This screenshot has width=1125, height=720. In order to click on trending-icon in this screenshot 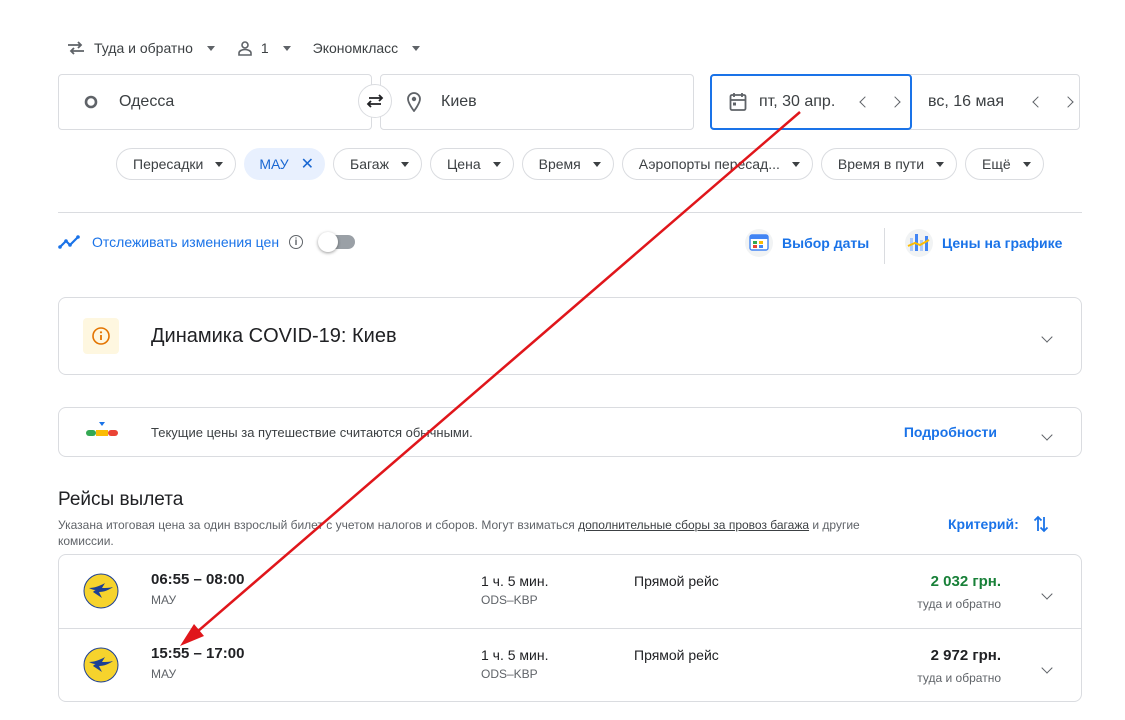, I will do `click(69, 242)`.